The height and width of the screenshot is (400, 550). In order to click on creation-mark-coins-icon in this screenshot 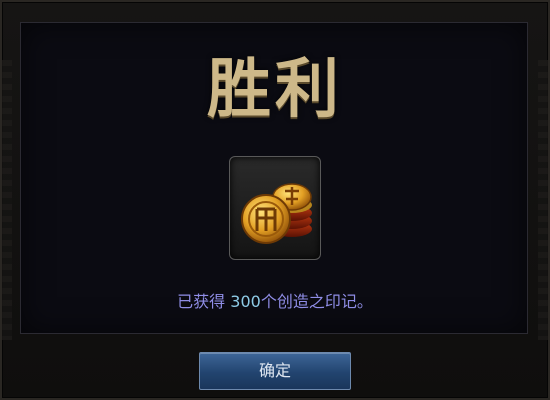, I will do `click(276, 213)`.